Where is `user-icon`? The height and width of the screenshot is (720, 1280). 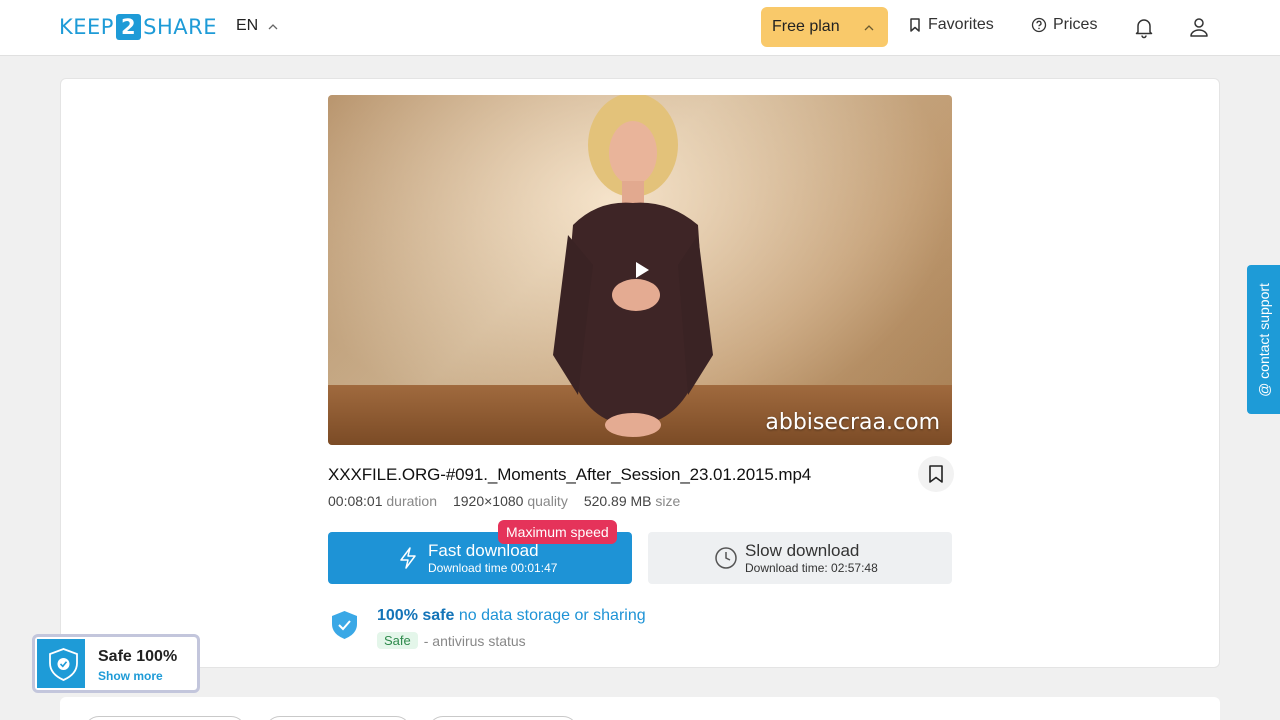
user-icon is located at coordinates (1199, 27).